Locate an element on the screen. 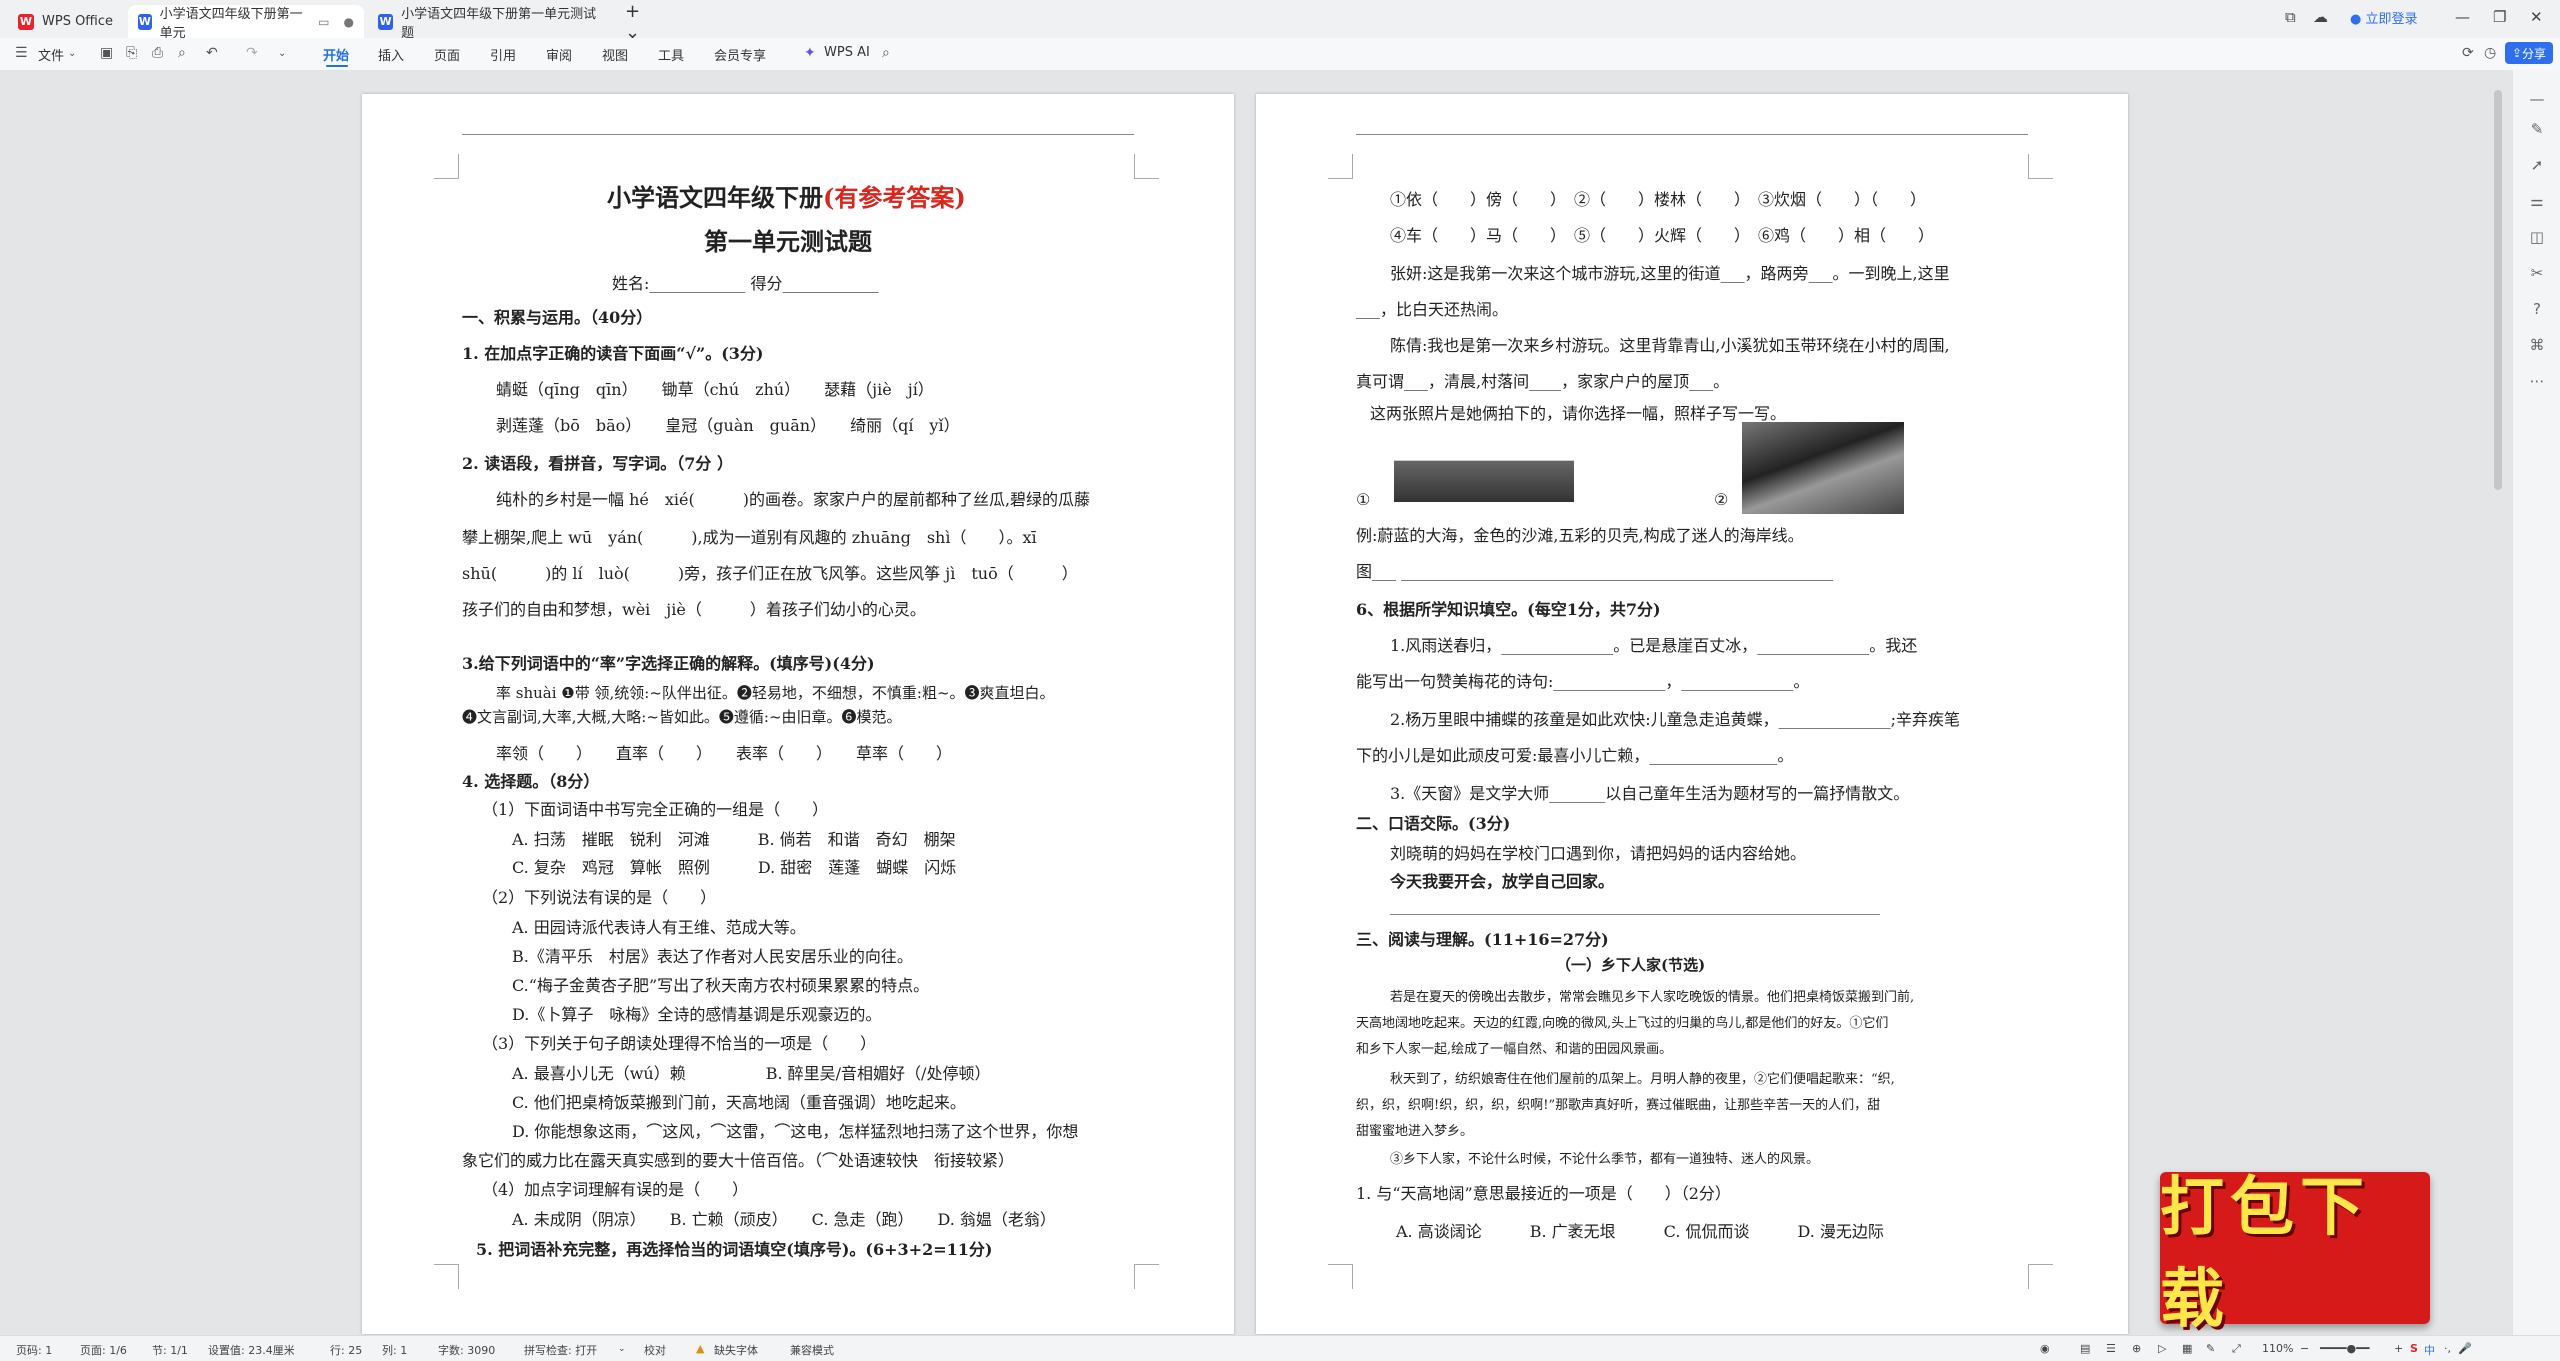  translate-icon: ⌘ is located at coordinates (2537, 345).